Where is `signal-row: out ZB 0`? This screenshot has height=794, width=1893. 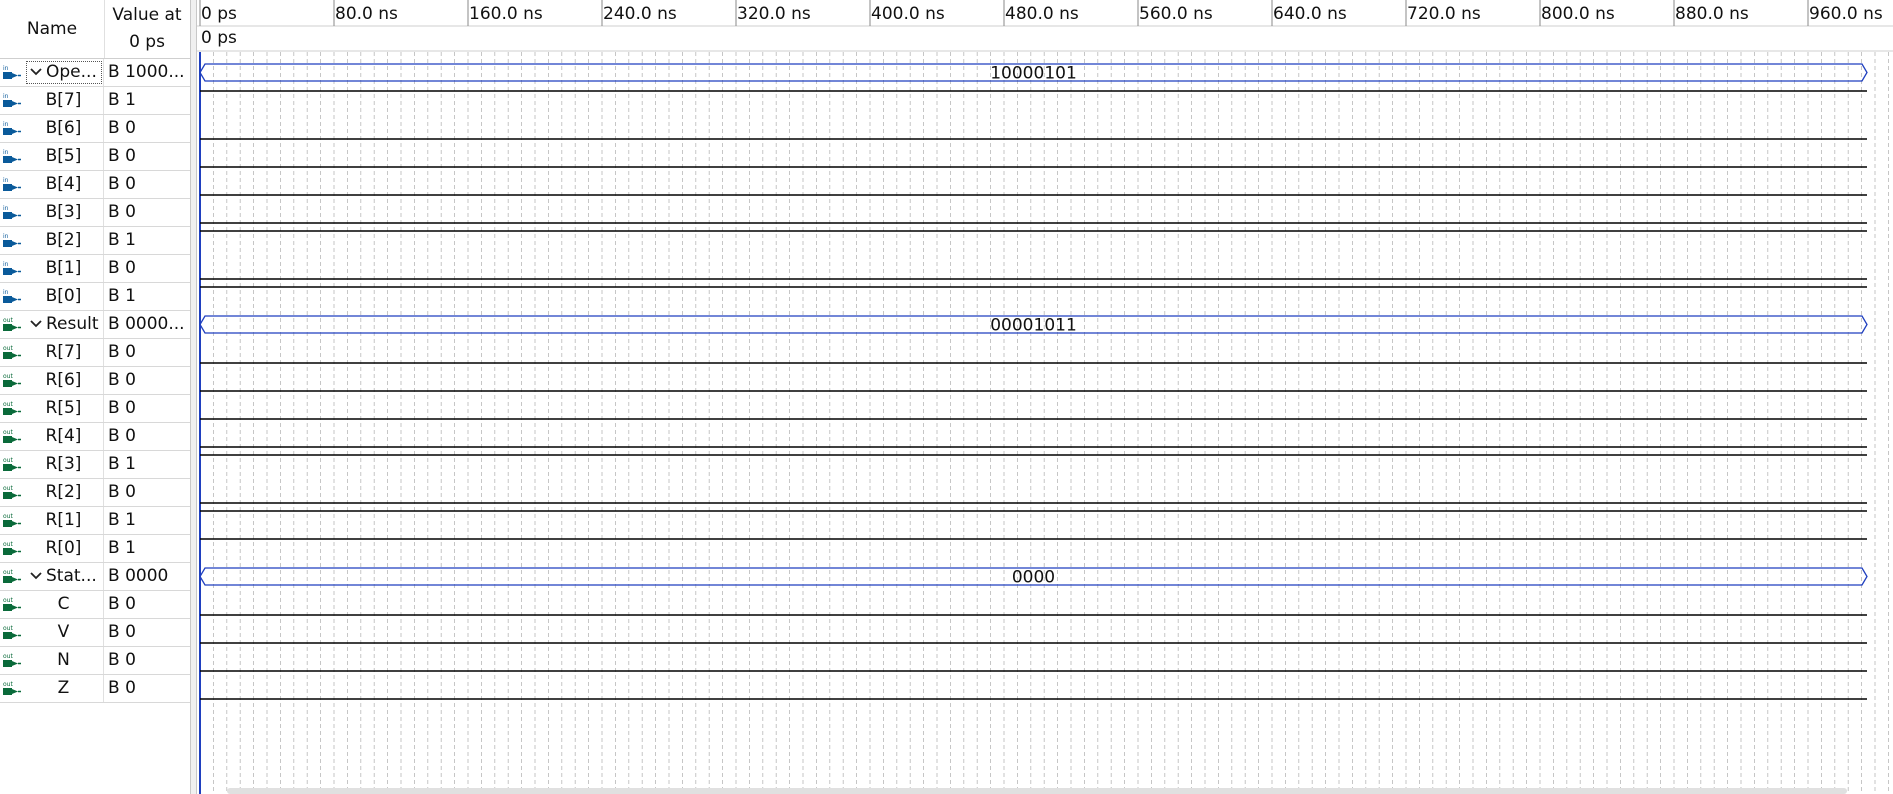 signal-row: out ZB 0 is located at coordinates (95, 689).